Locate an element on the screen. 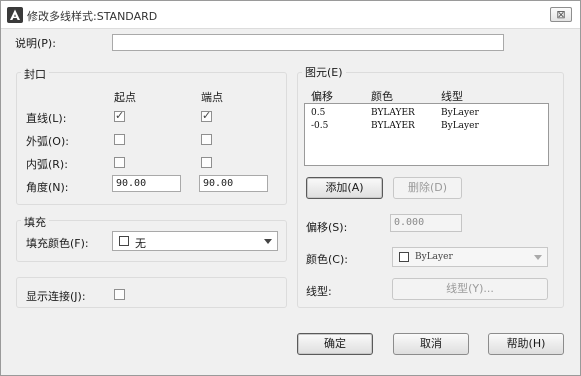  elements-color-header: 颜色 is located at coordinates (382, 96).